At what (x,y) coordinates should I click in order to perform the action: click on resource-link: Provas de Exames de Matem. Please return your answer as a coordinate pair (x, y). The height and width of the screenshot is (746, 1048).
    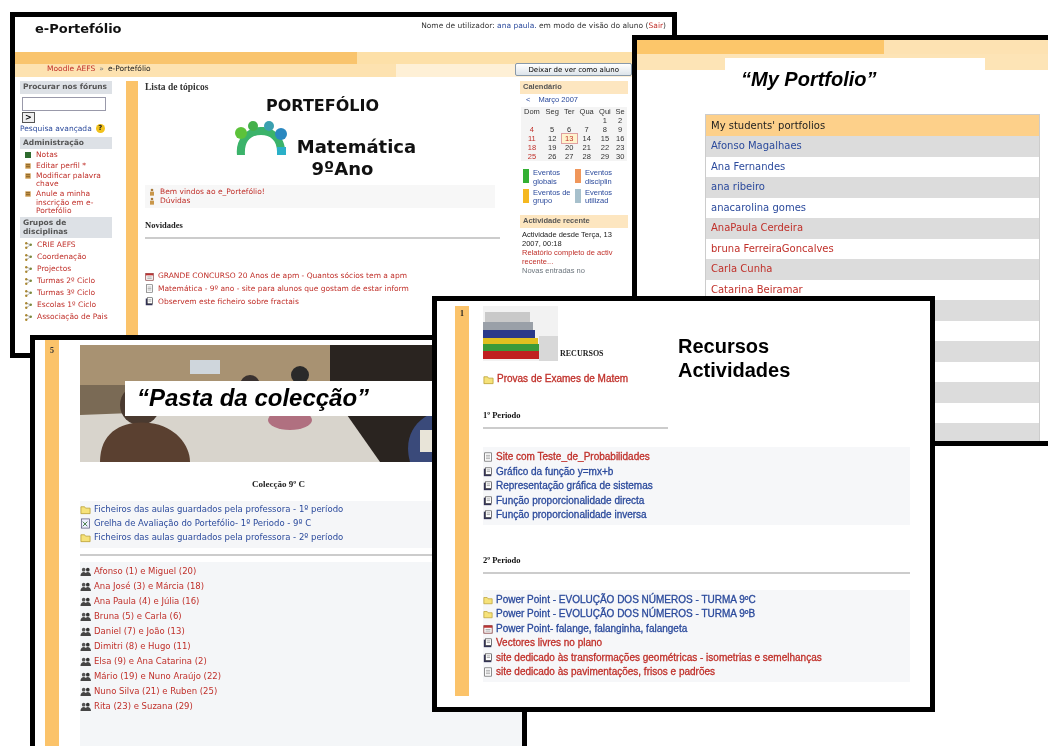
    Looking at the image, I should click on (563, 379).